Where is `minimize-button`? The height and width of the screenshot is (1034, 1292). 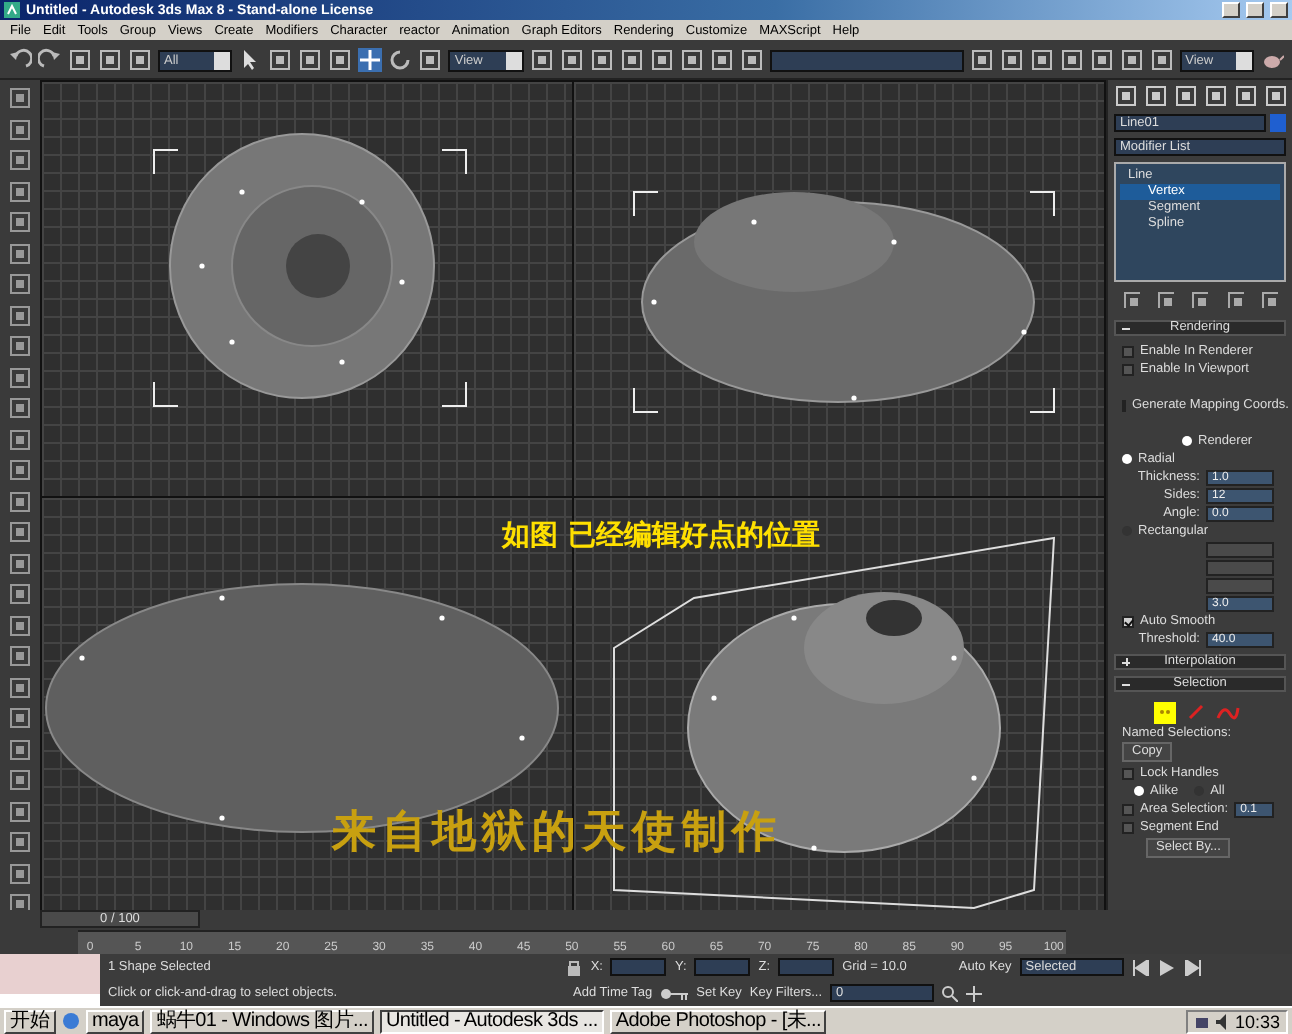 minimize-button is located at coordinates (1231, 10).